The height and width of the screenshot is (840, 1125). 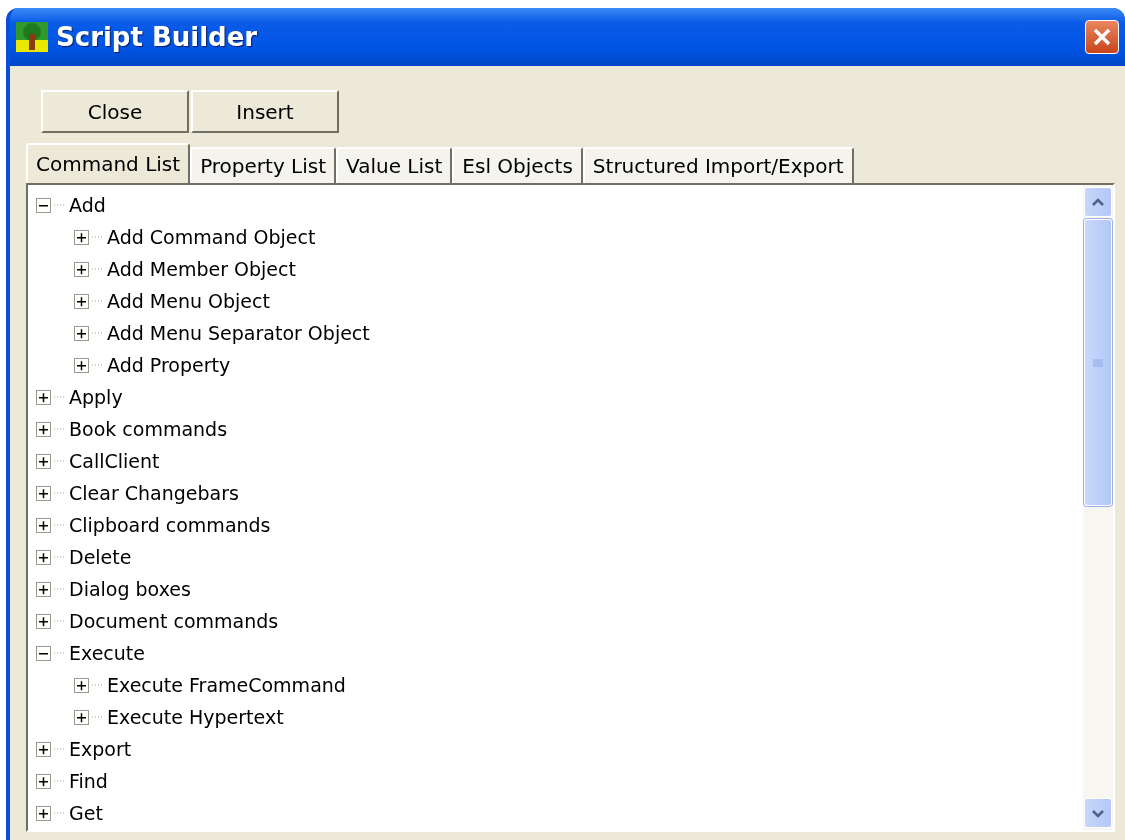 What do you see at coordinates (170, 525) in the screenshot?
I see `tree-item: Clipboard commands` at bounding box center [170, 525].